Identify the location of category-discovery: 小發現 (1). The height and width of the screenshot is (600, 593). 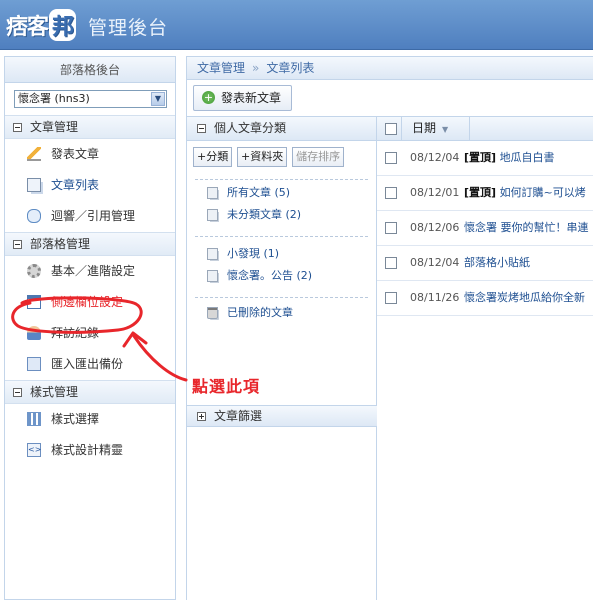
(281, 254).